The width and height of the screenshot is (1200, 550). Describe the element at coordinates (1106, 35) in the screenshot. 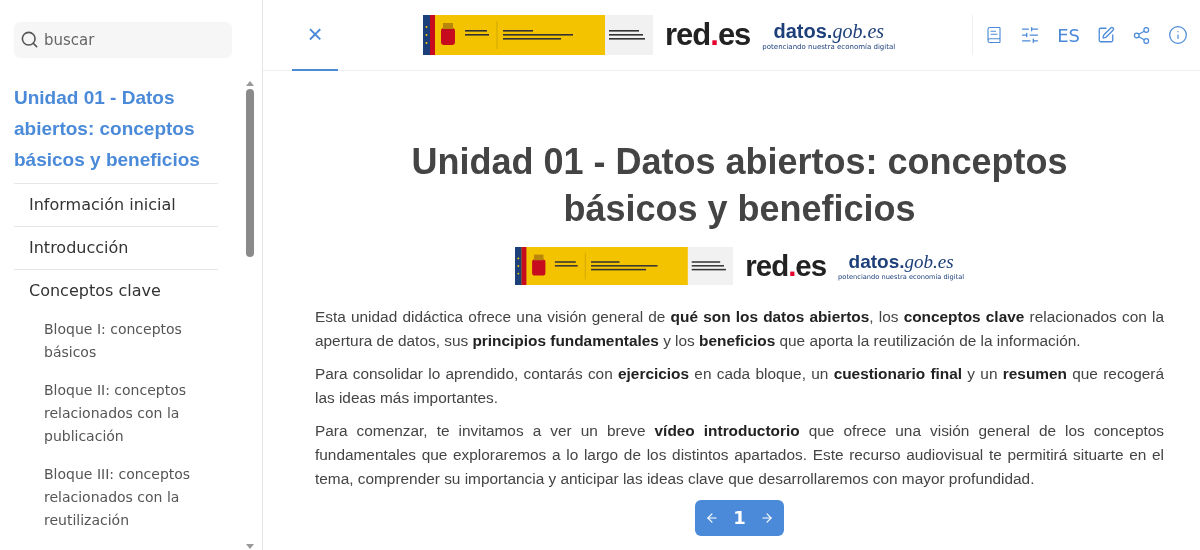

I see `edit-icon` at that location.